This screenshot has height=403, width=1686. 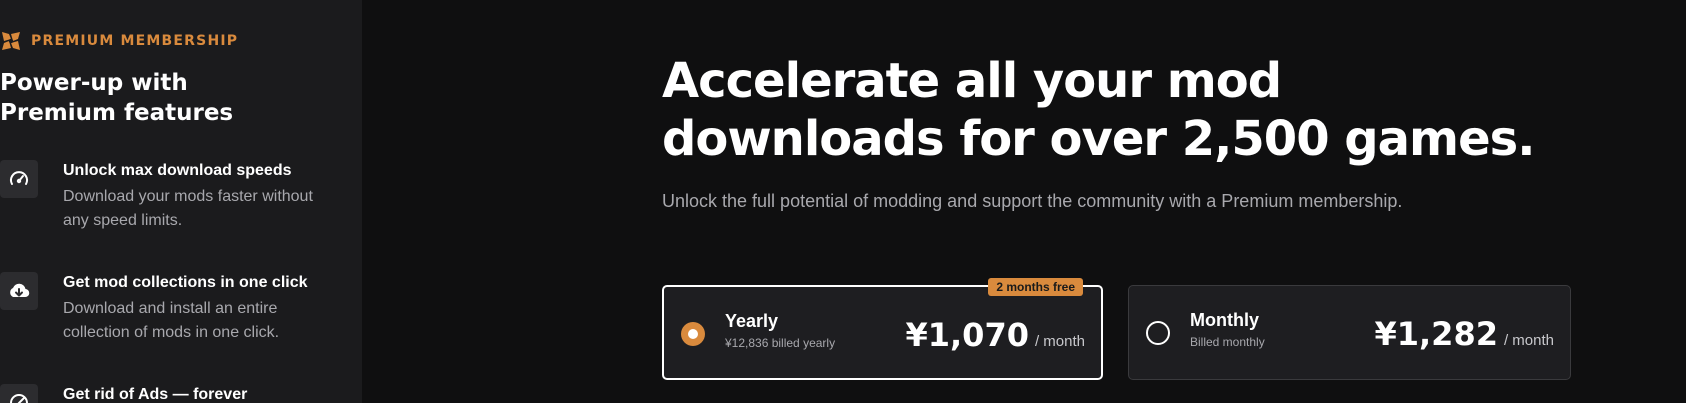 I want to click on brand: PREMIUM MEMBERSHIP, so click(x=119, y=41).